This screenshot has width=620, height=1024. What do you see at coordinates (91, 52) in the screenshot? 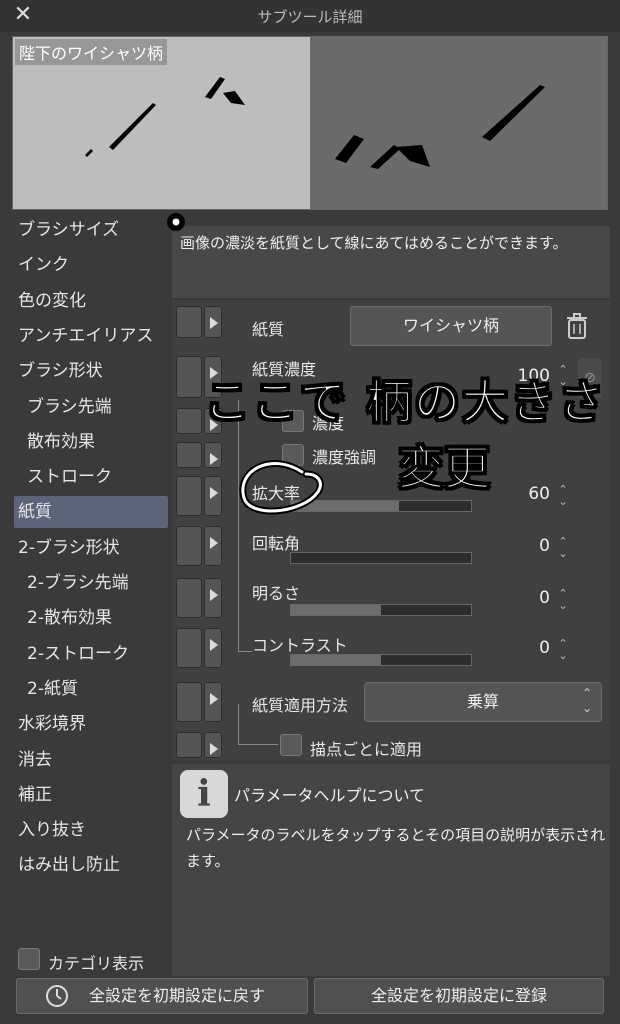
I see `preset-name: 陛下のワイシャツ柄` at bounding box center [91, 52].